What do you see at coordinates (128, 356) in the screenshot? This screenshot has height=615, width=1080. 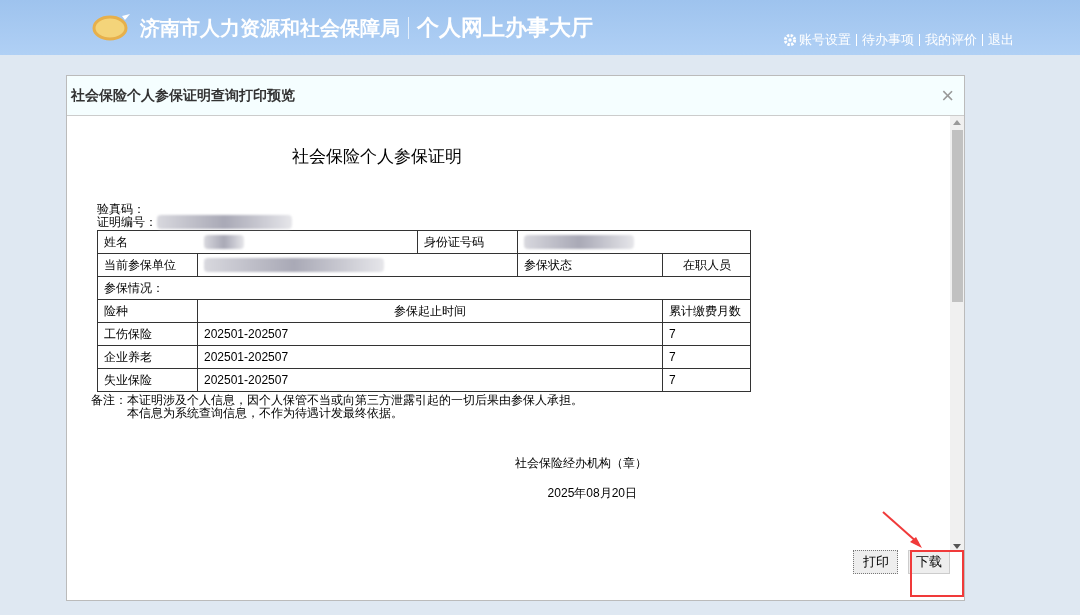 I see `table-cell: 企业养老` at bounding box center [128, 356].